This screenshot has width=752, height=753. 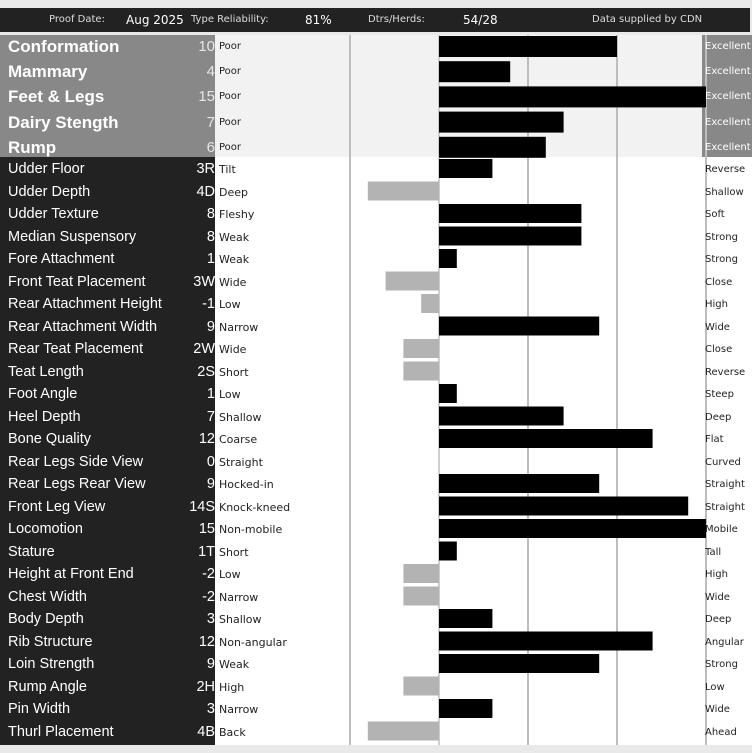 What do you see at coordinates (376, 749) in the screenshot?
I see `footer` at bounding box center [376, 749].